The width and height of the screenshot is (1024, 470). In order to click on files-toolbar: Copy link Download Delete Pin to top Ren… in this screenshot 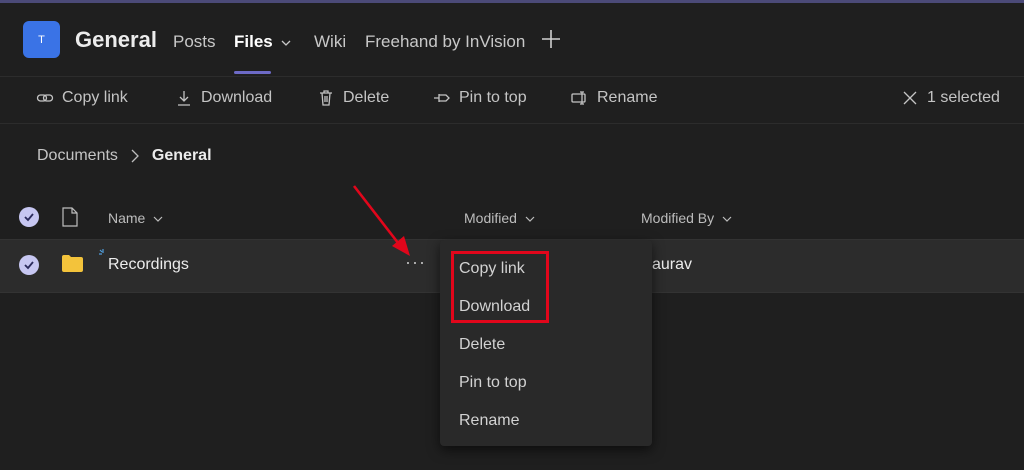, I will do `click(512, 100)`.